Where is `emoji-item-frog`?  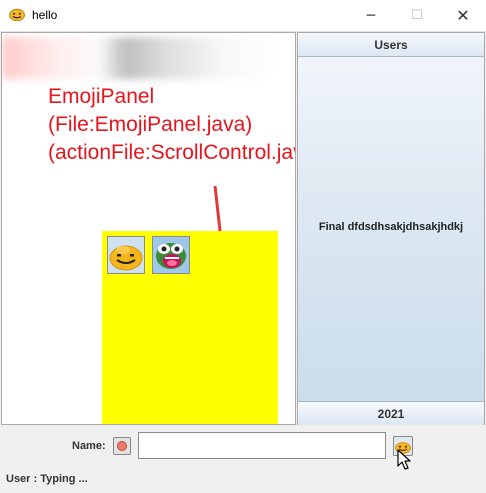 emoji-item-frog is located at coordinates (171, 255).